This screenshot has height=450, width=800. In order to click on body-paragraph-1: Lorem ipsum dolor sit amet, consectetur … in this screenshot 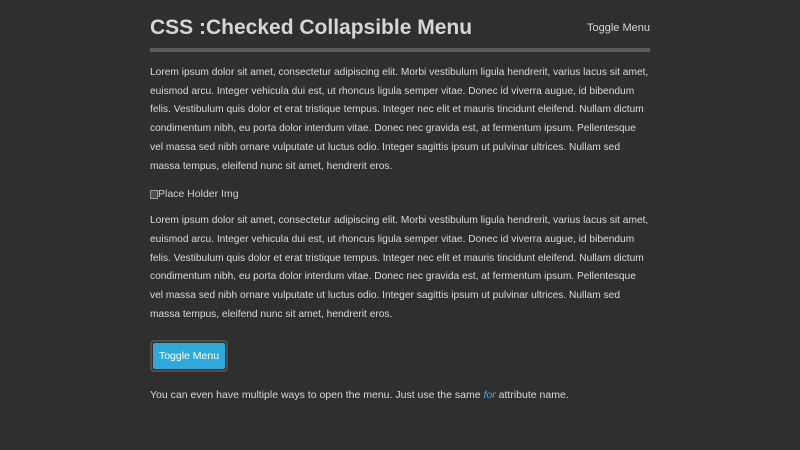, I will do `click(399, 119)`.